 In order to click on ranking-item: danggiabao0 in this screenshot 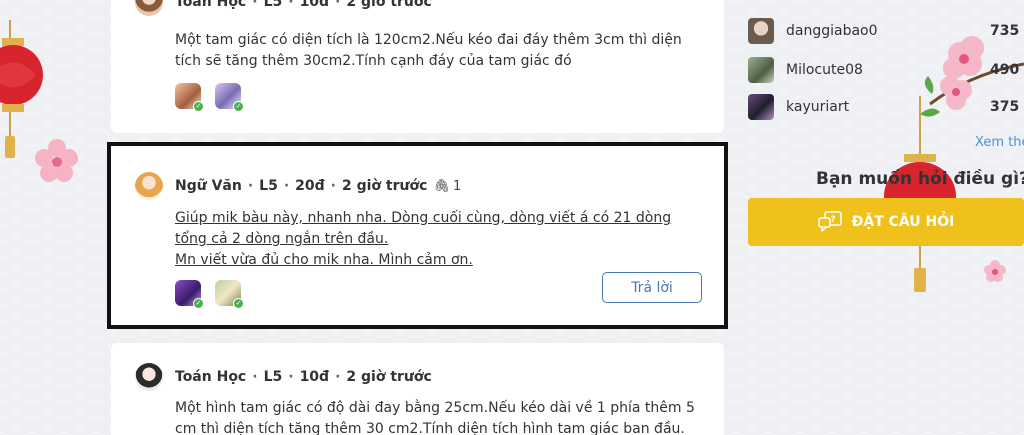, I will do `click(813, 31)`.